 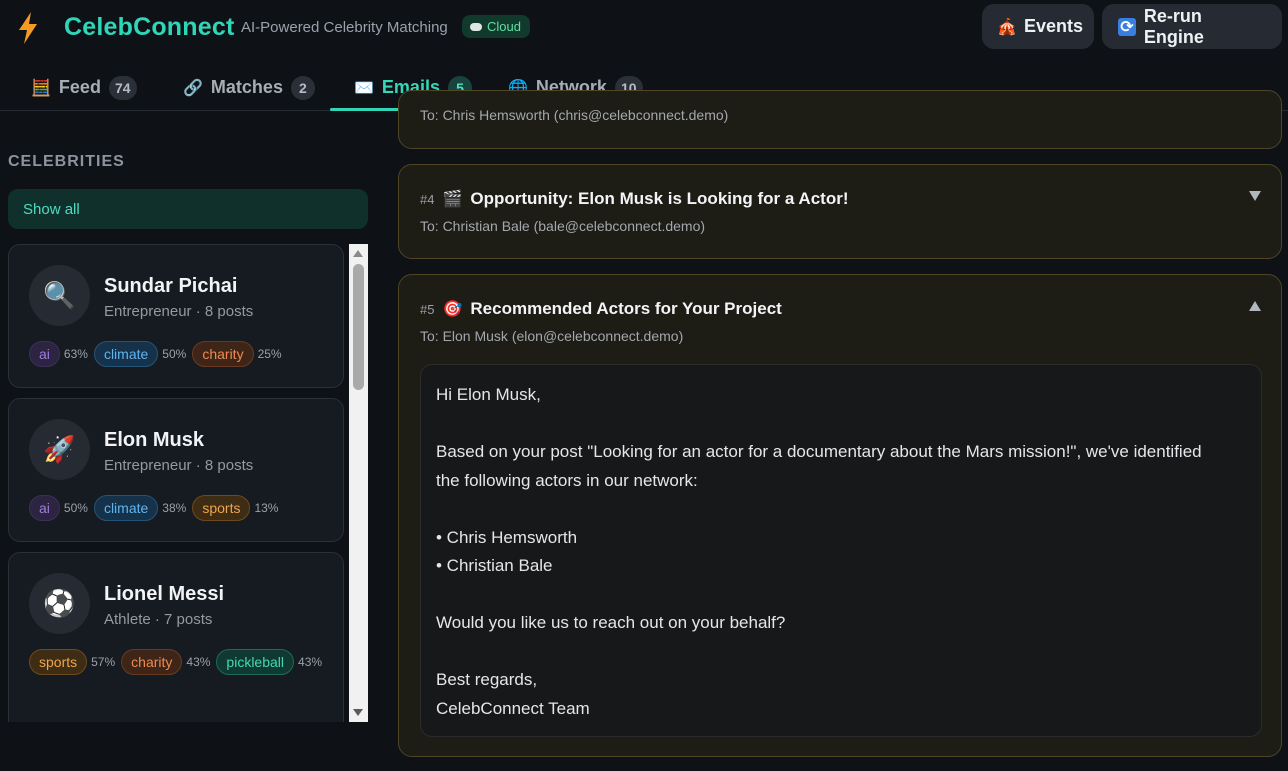 I want to click on celebrity-meta: Athlete · 7 posts, so click(x=158, y=619).